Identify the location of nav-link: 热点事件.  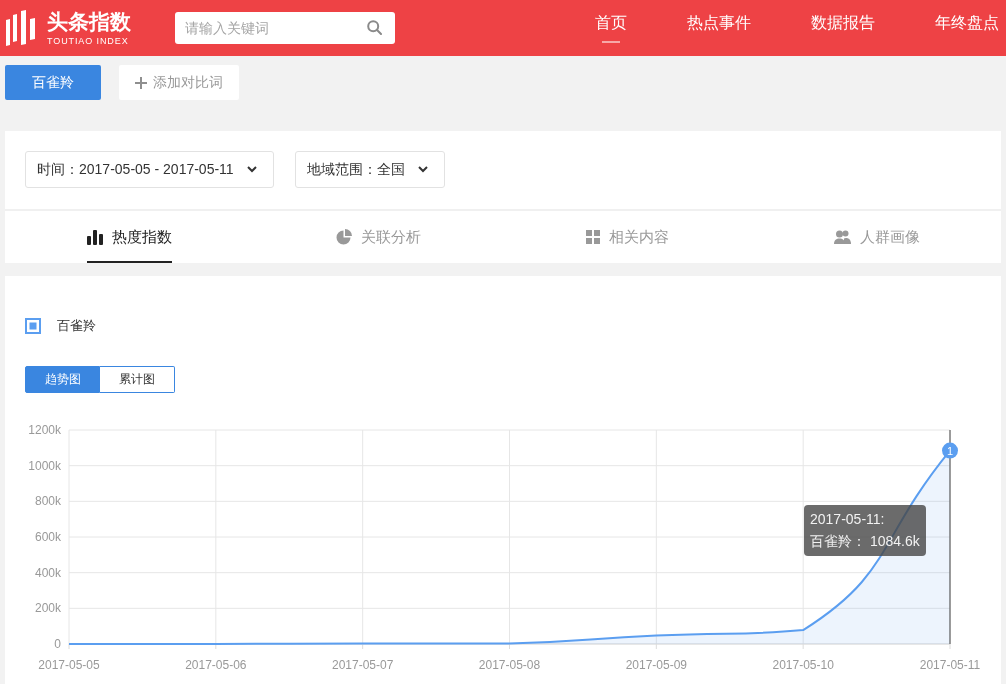
(719, 28).